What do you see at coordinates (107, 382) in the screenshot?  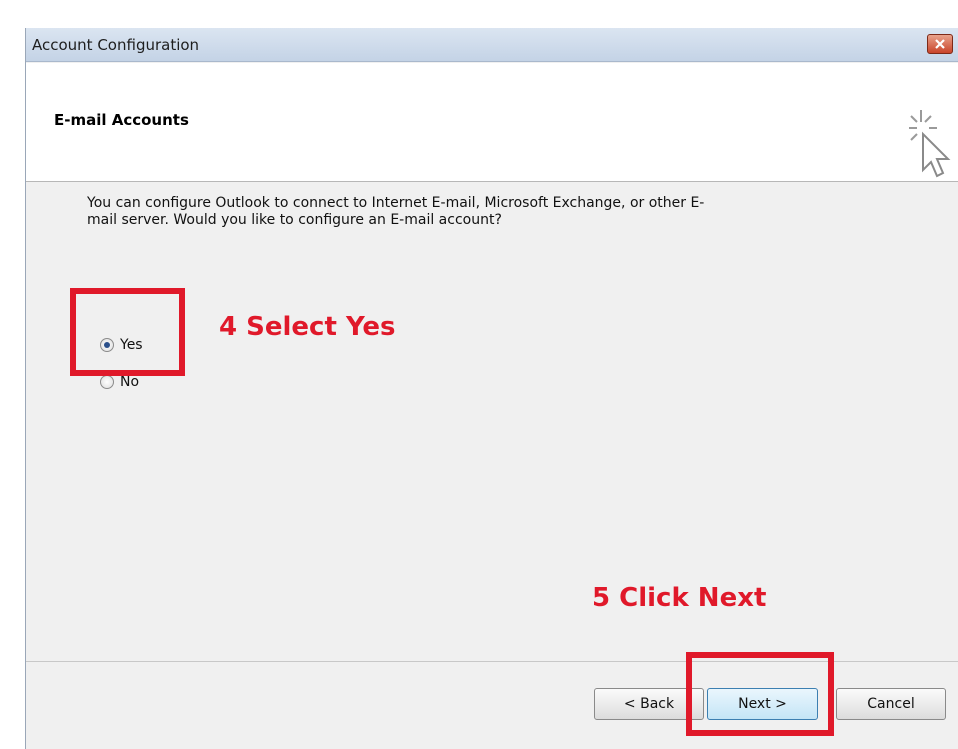 I see `radio-button-no` at bounding box center [107, 382].